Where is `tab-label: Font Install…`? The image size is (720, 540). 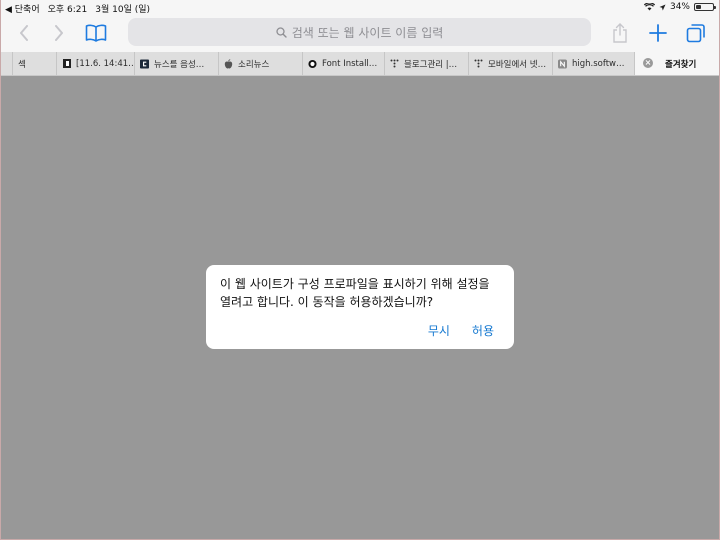
tab-label: Font Install… is located at coordinates (350, 63).